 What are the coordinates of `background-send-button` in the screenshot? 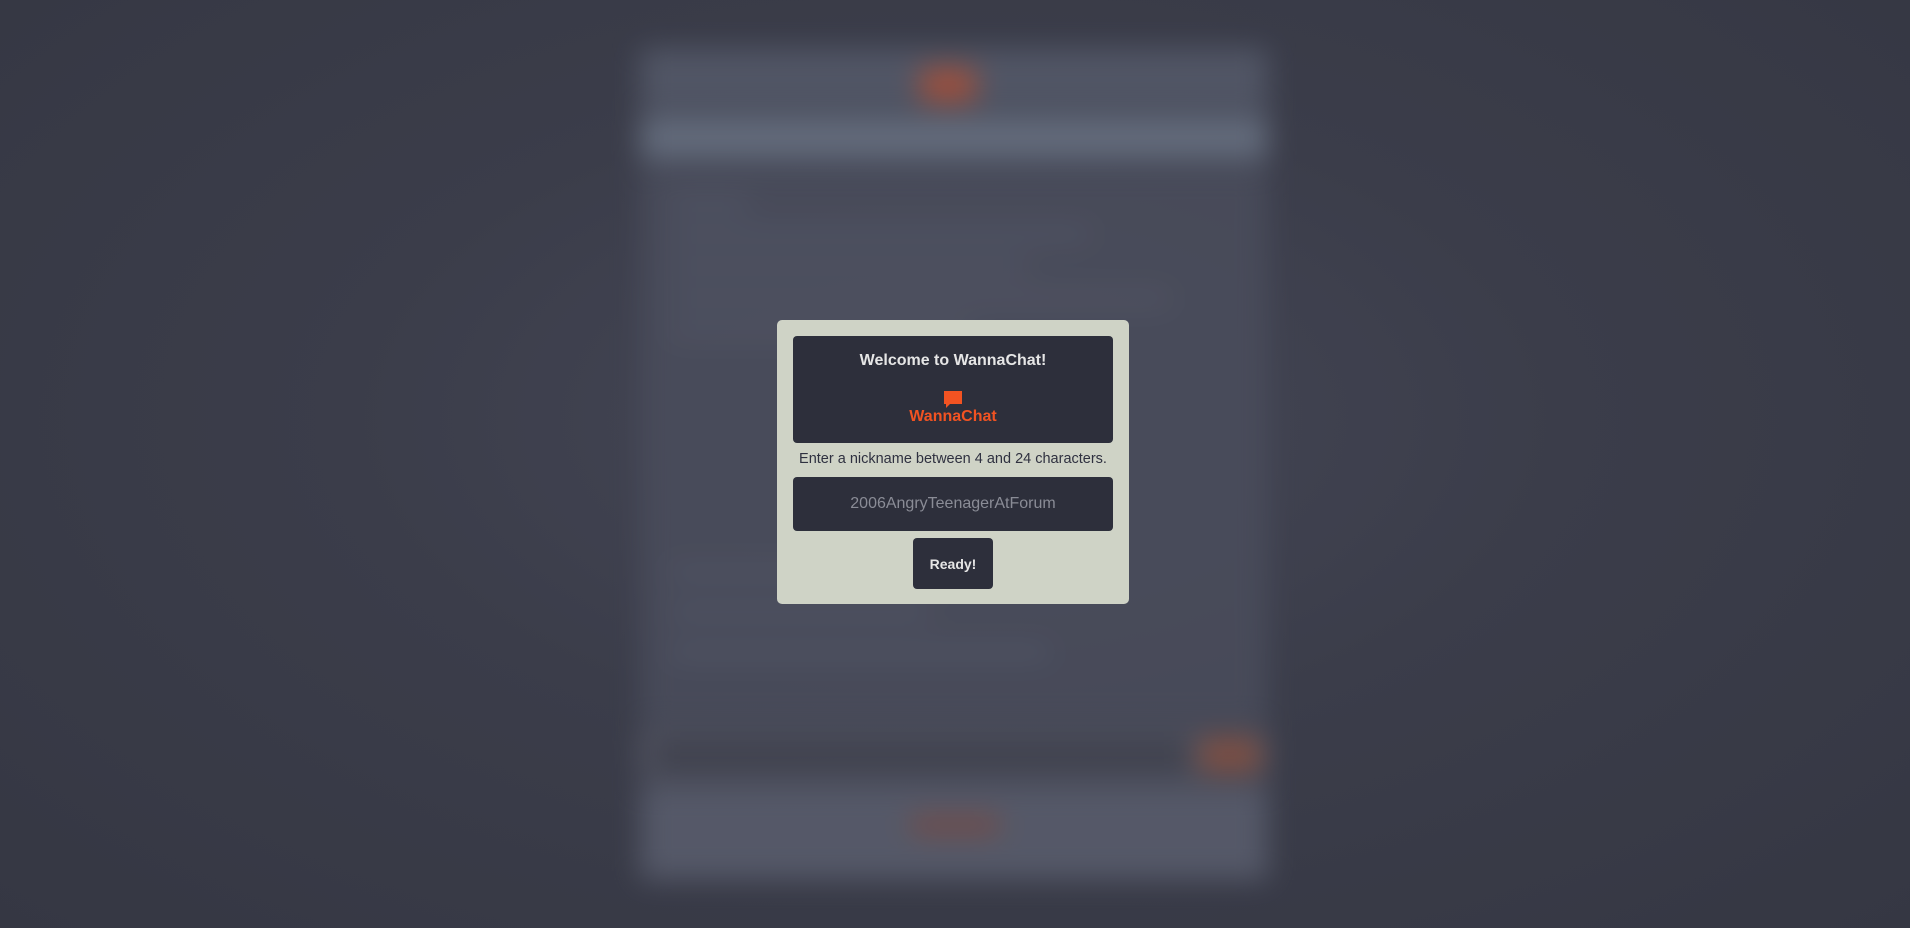 It's located at (1230, 755).